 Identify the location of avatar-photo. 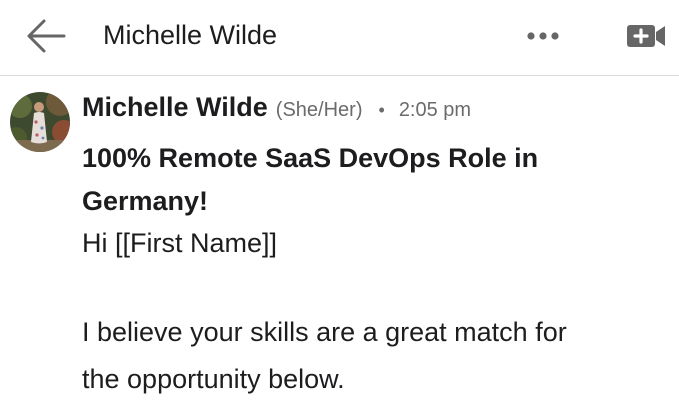
(40, 122).